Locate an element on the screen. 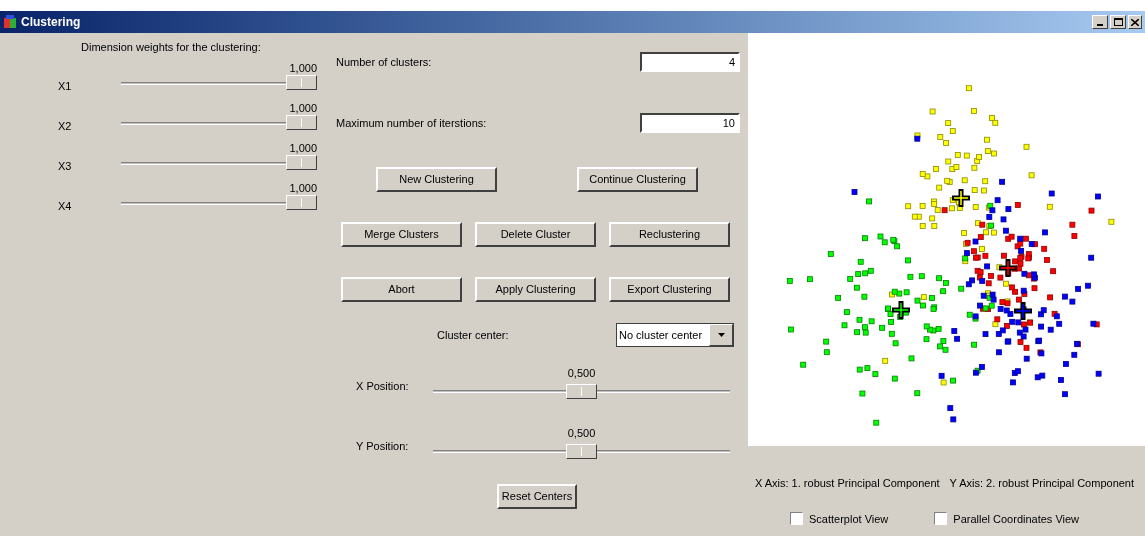  slider-label: X Position: is located at coordinates (382, 386).